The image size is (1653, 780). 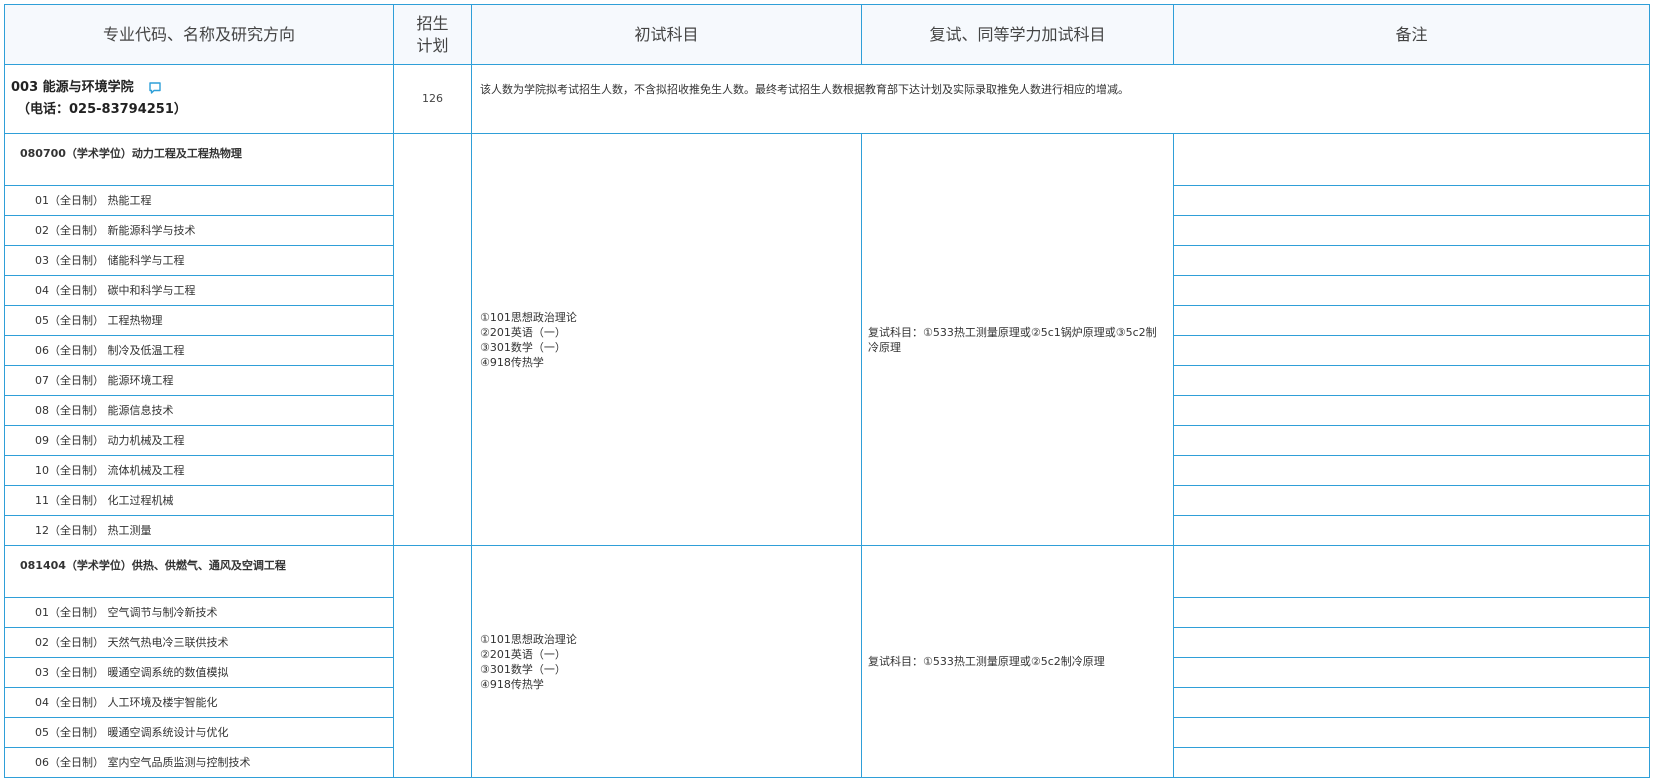 I want to click on research-direction: 05（全日制） 工程热物理, so click(x=199, y=320).